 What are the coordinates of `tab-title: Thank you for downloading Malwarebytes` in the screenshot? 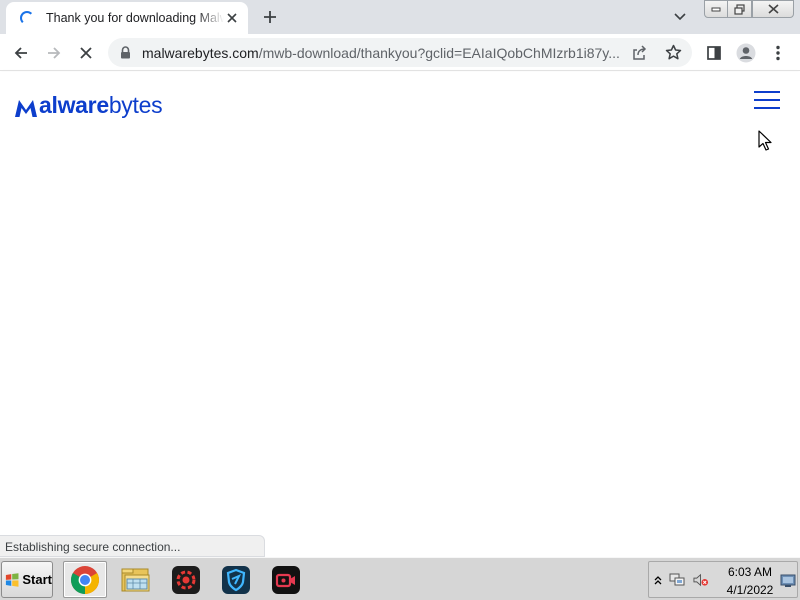 It's located at (135, 18).